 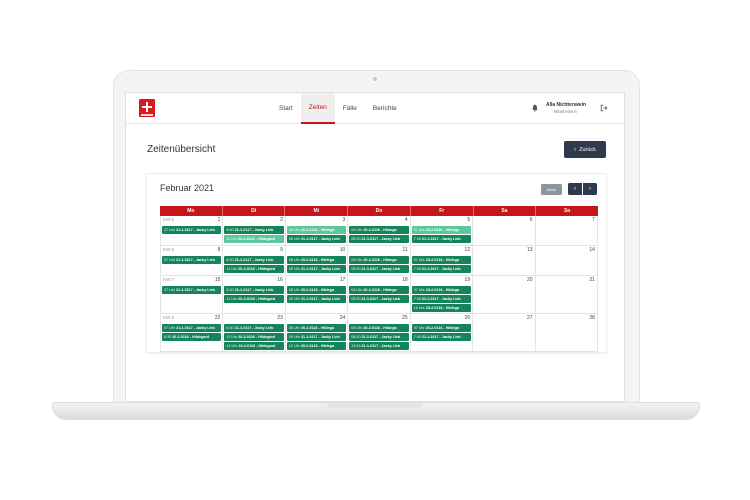 I want to click on bell-icon, so click(x=535, y=108).